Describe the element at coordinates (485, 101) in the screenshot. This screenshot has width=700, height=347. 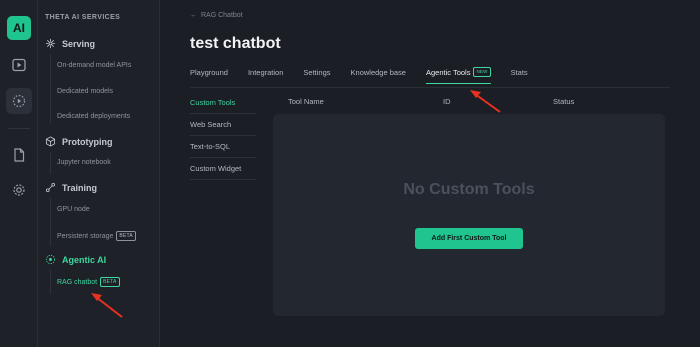
I see `arrow-to-agentic-tools` at that location.